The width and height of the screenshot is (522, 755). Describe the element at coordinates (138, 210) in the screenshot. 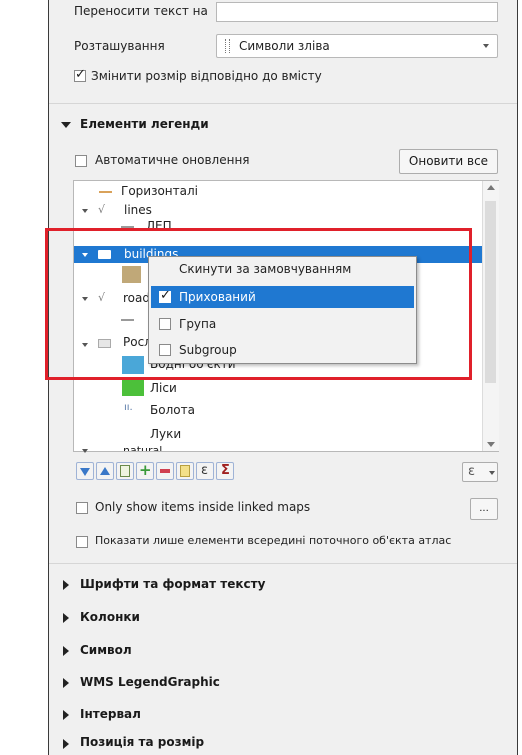

I see `tree-item-lines: lines` at that location.